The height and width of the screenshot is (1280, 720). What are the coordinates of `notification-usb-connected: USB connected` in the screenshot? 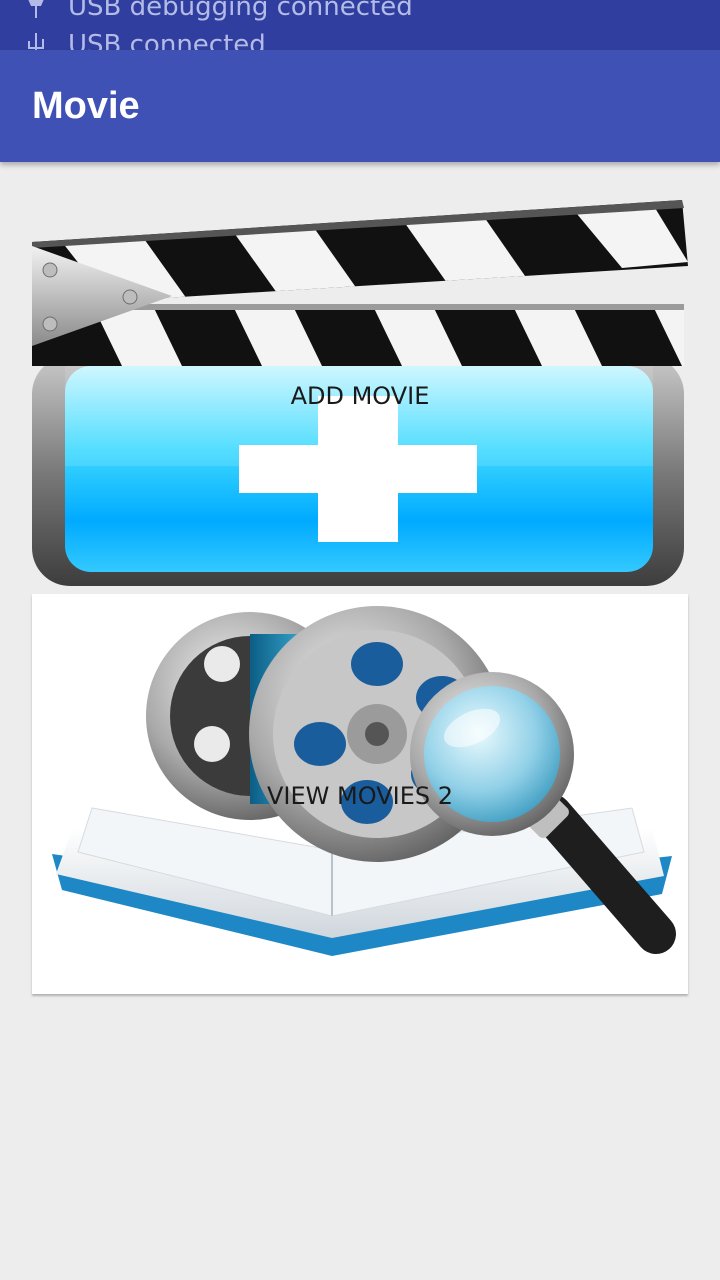 It's located at (144, 40).